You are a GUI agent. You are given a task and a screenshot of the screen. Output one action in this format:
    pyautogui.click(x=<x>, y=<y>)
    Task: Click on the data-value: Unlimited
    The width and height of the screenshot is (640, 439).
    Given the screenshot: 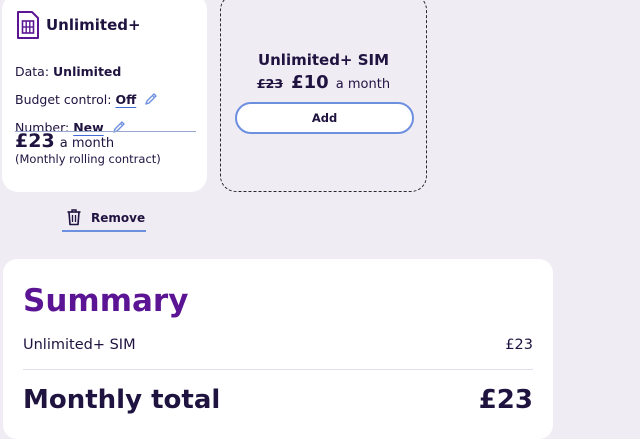 What is the action you would take?
    pyautogui.click(x=87, y=71)
    